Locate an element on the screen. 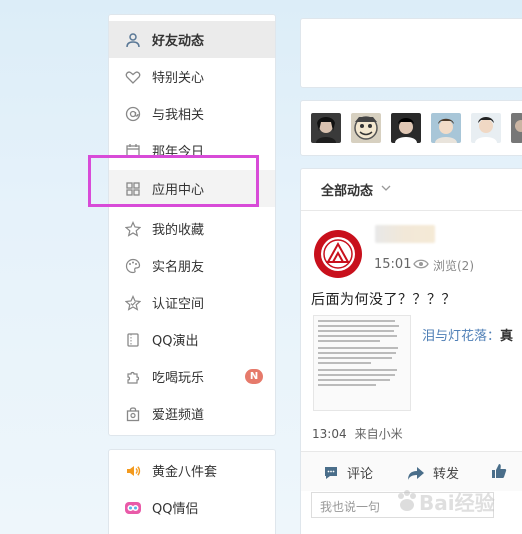 Image resolution: width=522 pixels, height=534 pixels. shared-link-tail: 真 is located at coordinates (507, 336).